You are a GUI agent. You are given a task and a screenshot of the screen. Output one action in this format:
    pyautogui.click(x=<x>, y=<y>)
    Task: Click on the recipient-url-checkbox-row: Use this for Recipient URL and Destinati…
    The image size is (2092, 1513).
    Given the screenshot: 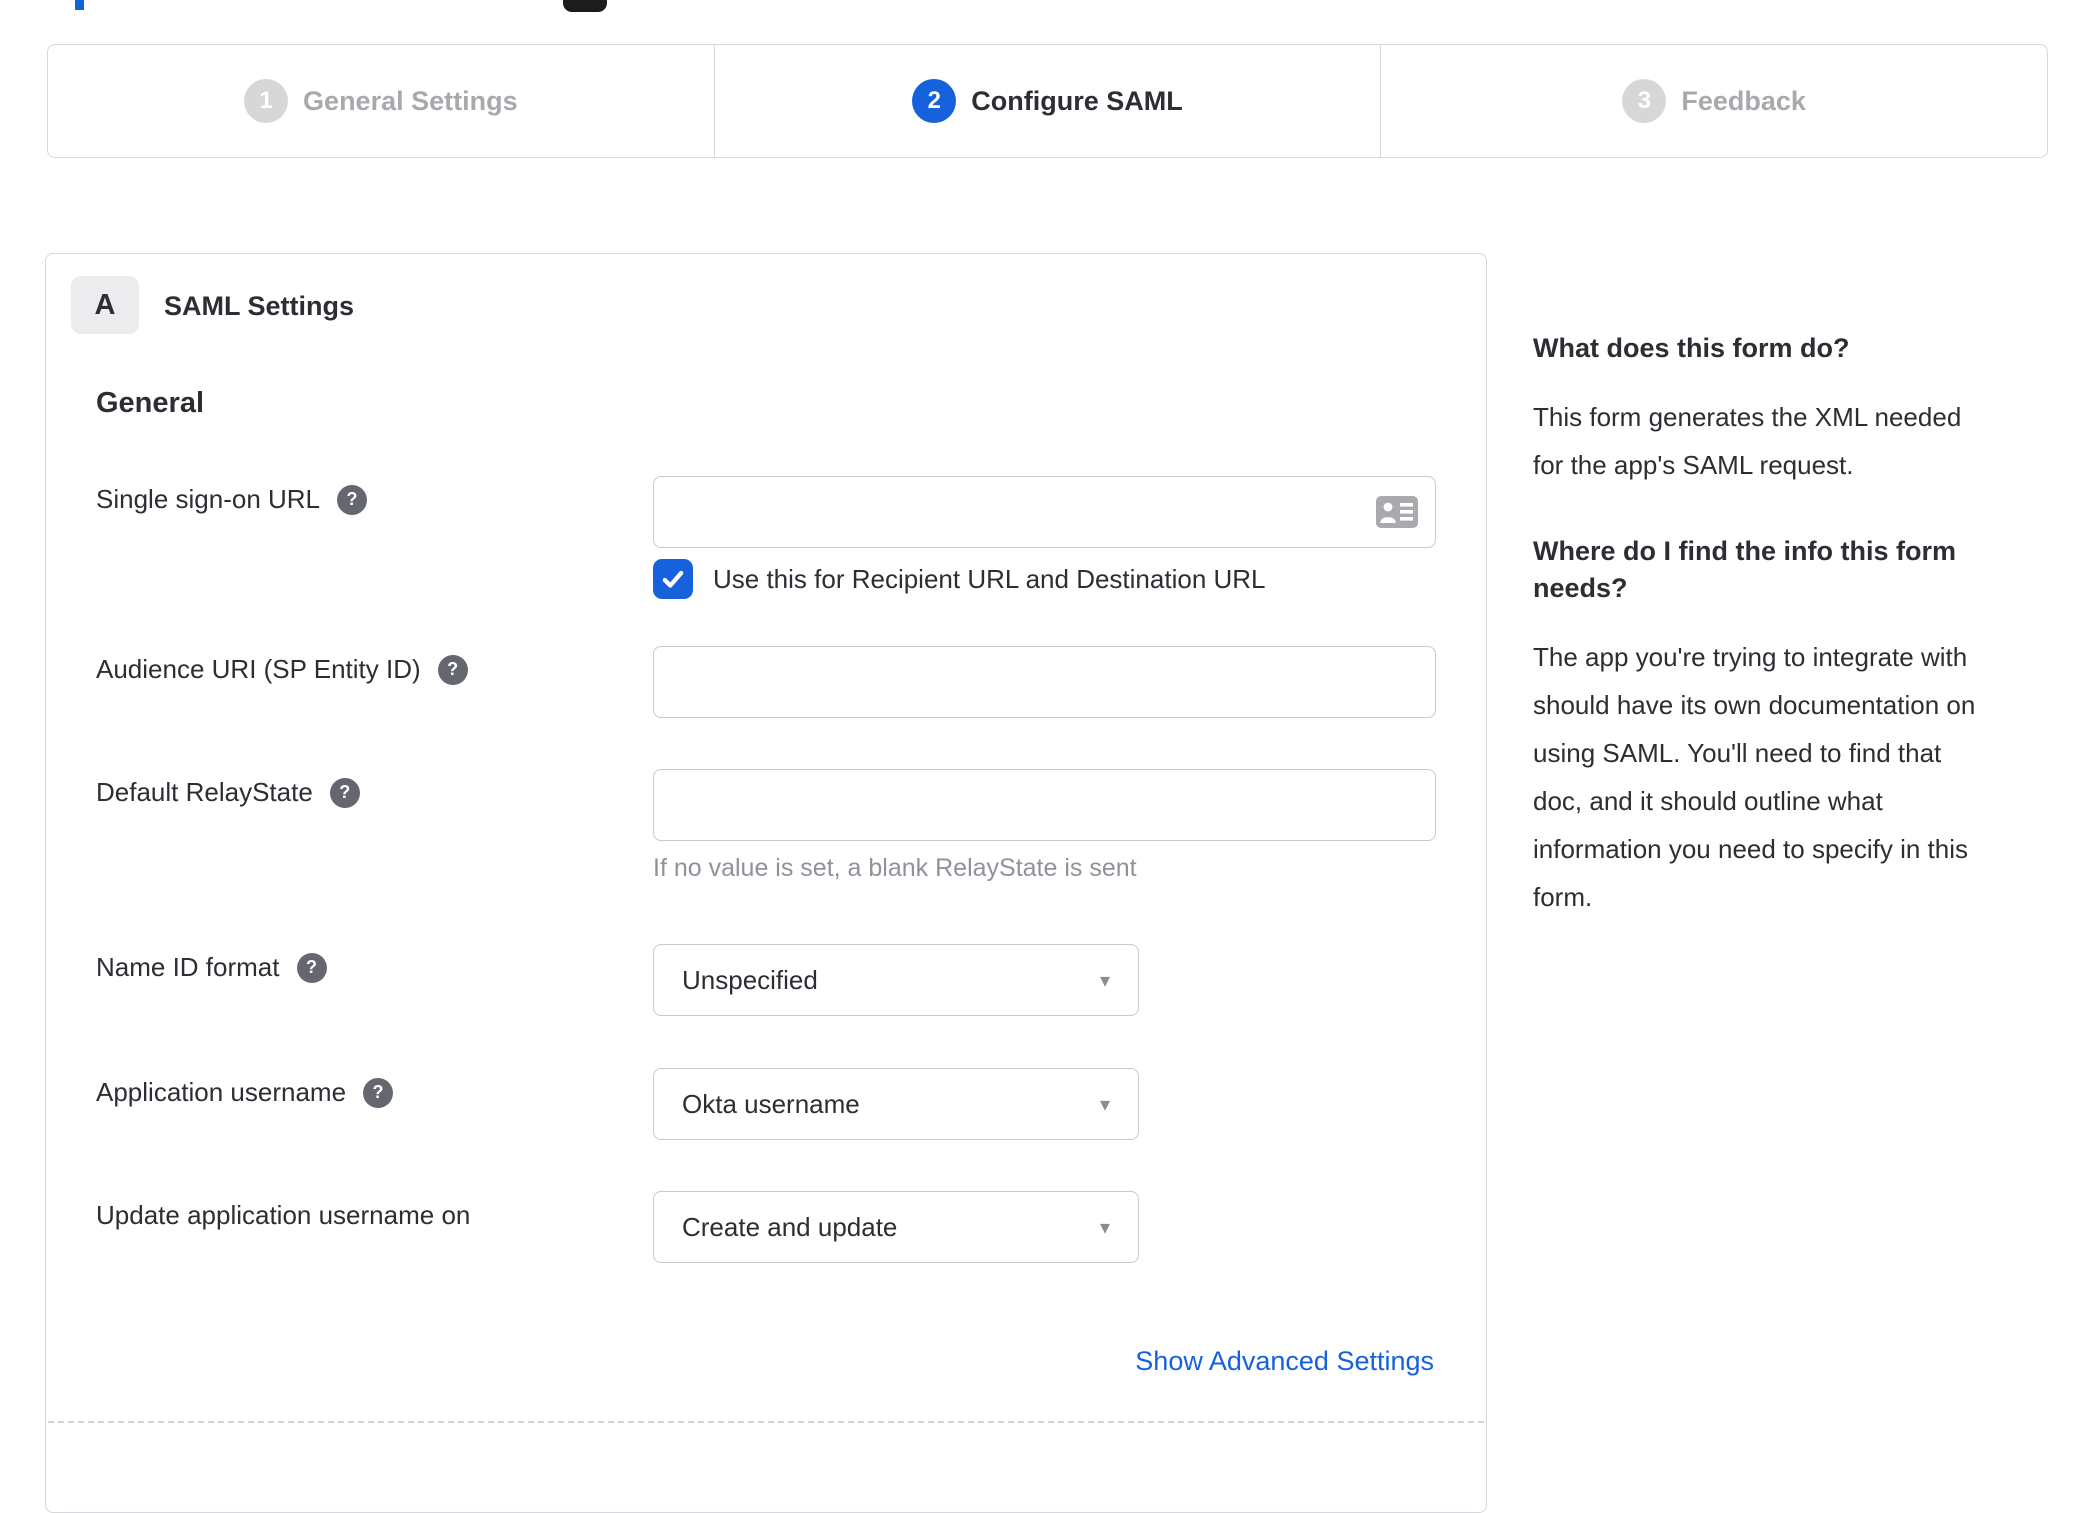 What is the action you would take?
    pyautogui.click(x=959, y=579)
    